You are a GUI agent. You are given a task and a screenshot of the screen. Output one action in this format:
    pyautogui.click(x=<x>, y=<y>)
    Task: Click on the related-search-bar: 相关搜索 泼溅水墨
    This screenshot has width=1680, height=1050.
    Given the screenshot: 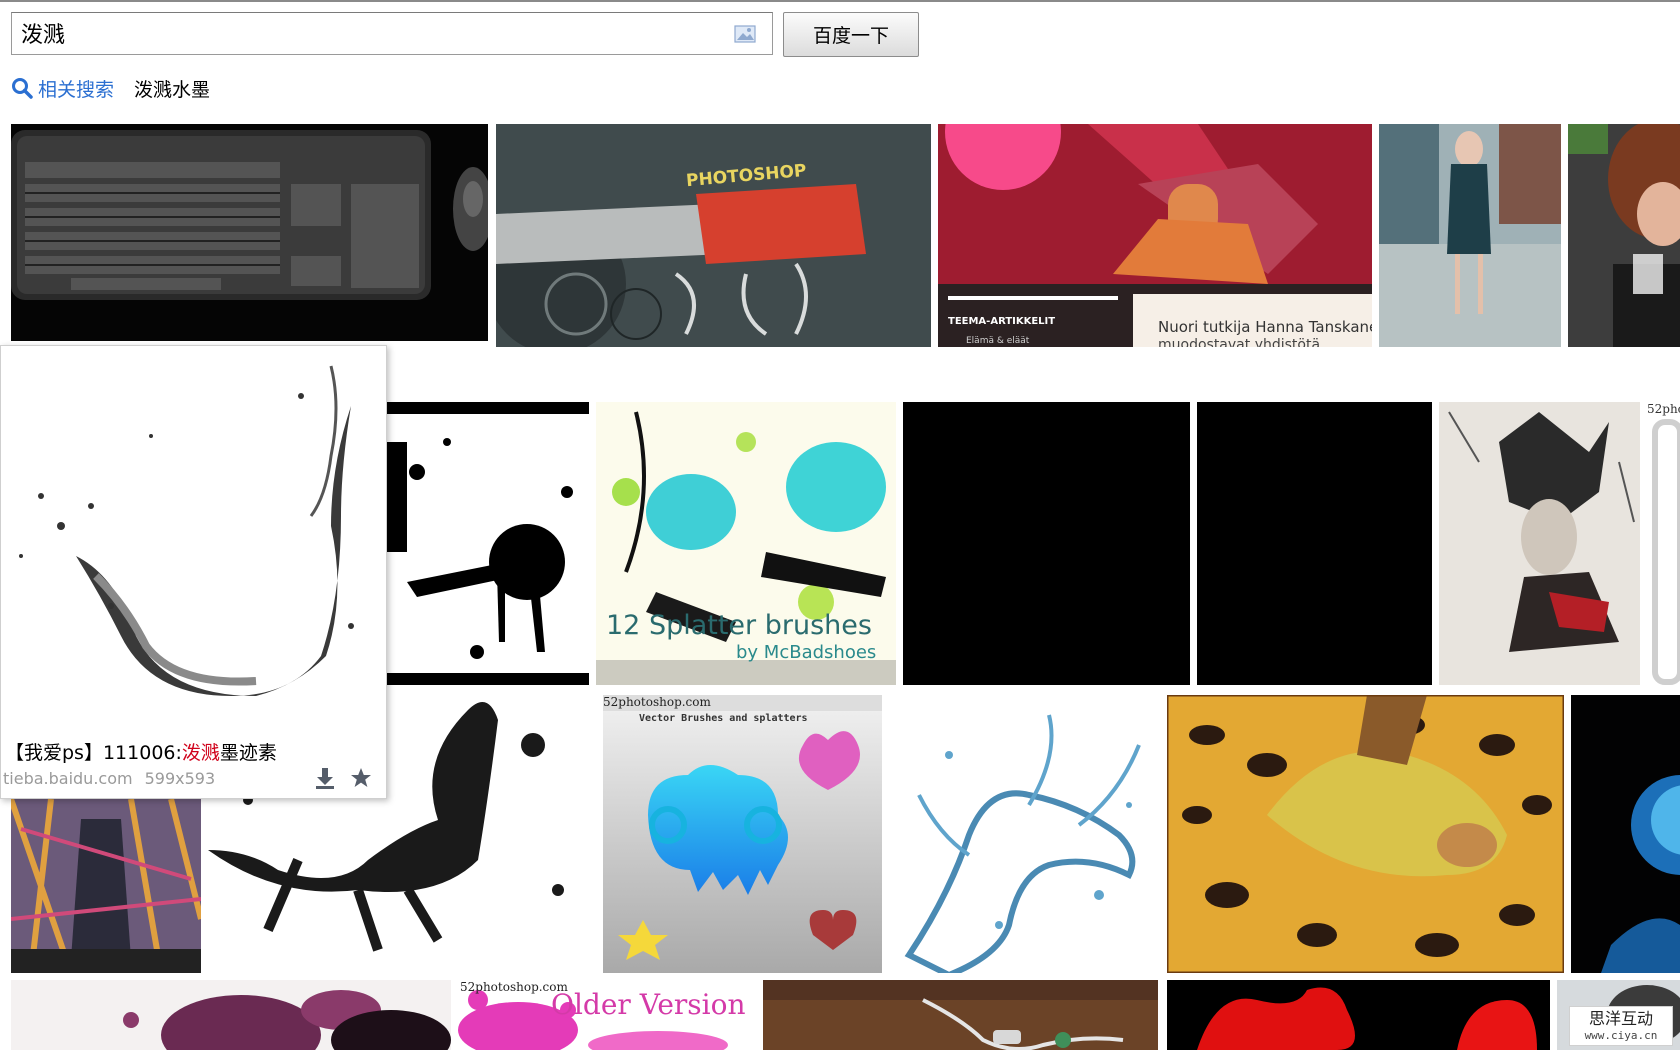 What is the action you would take?
    pyautogui.click(x=110, y=88)
    